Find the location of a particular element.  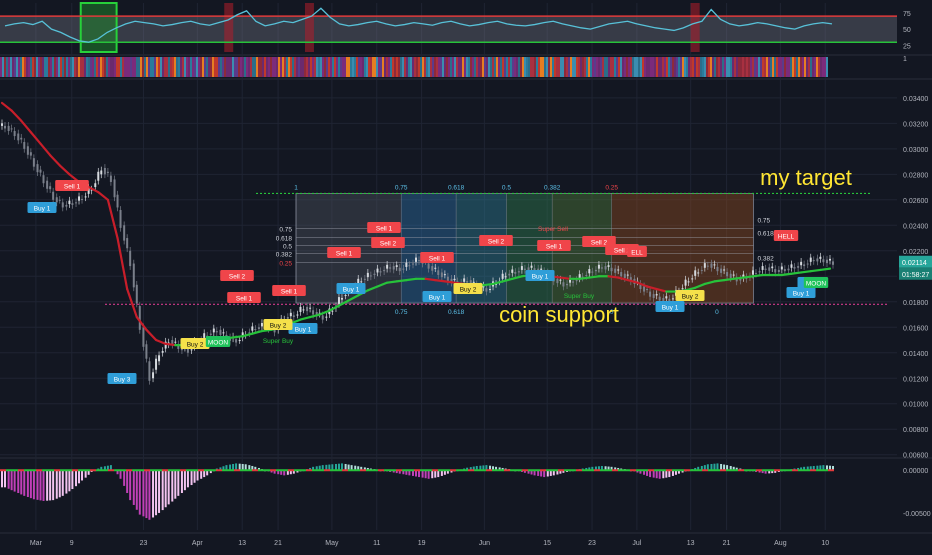

x-axis-label: 23 is located at coordinates (592, 543).